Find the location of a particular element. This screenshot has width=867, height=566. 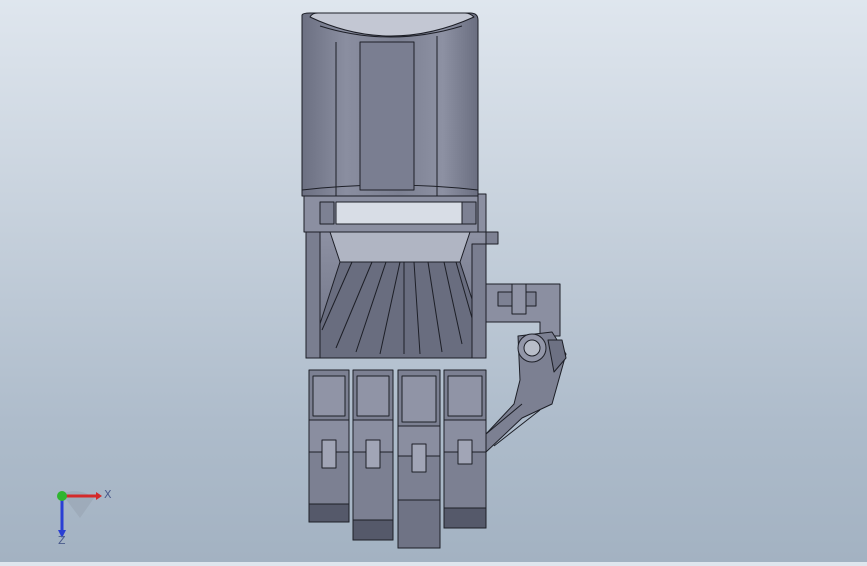

palm is located at coordinates (396, 295).